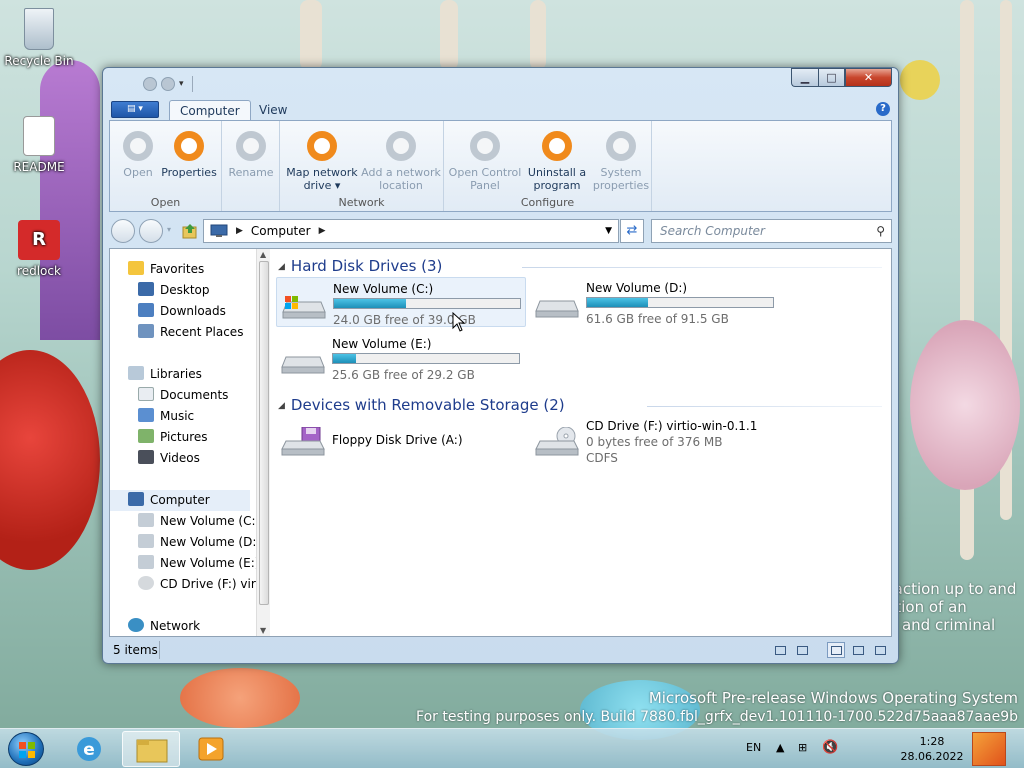  Describe the element at coordinates (263, 254) in the screenshot. I see `scroll-up-icon: ▲` at that location.